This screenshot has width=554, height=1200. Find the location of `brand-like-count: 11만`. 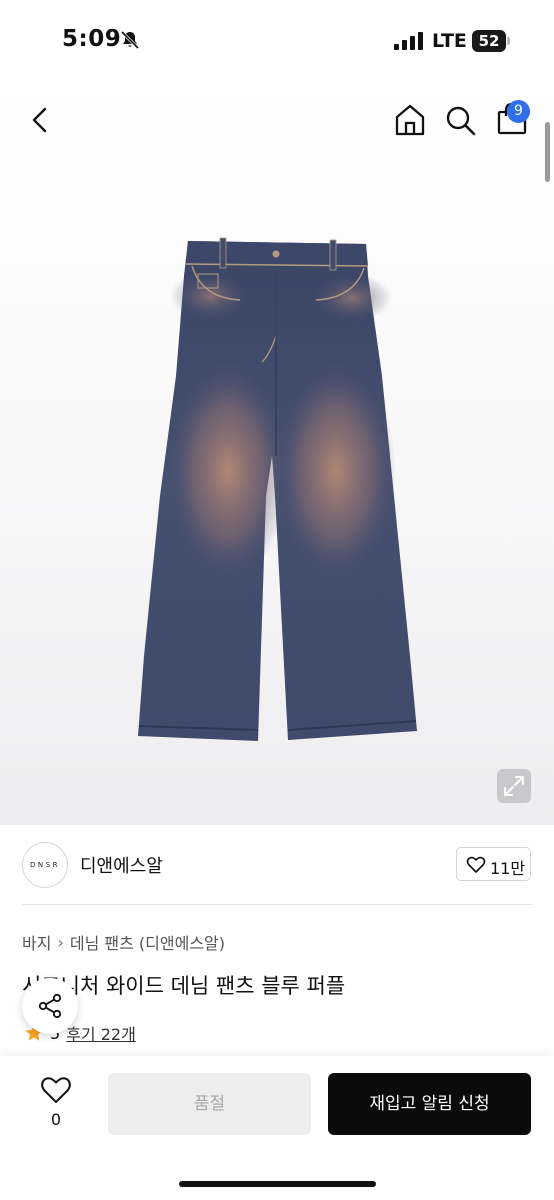

brand-like-count: 11만 is located at coordinates (508, 868).